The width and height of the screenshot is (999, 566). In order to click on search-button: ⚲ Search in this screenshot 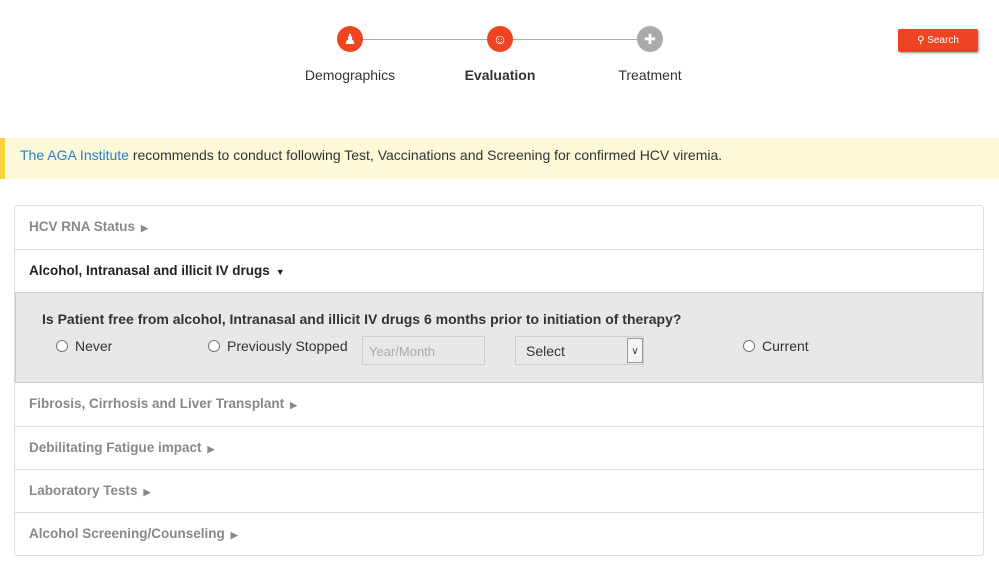, I will do `click(938, 40)`.